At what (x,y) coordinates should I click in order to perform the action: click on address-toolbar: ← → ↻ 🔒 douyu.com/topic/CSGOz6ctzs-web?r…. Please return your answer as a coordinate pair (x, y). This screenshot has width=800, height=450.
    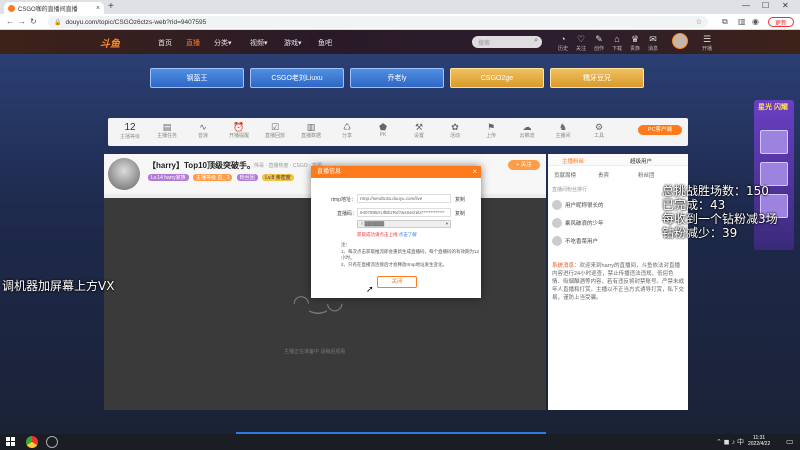
    Looking at the image, I should click on (400, 22).